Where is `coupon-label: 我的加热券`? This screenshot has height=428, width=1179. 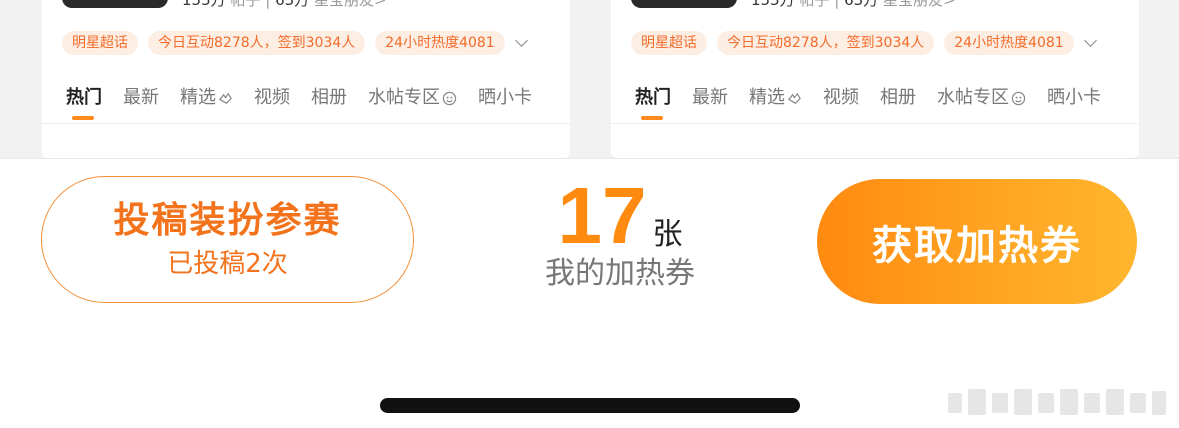 coupon-label: 我的加热券 is located at coordinates (620, 273).